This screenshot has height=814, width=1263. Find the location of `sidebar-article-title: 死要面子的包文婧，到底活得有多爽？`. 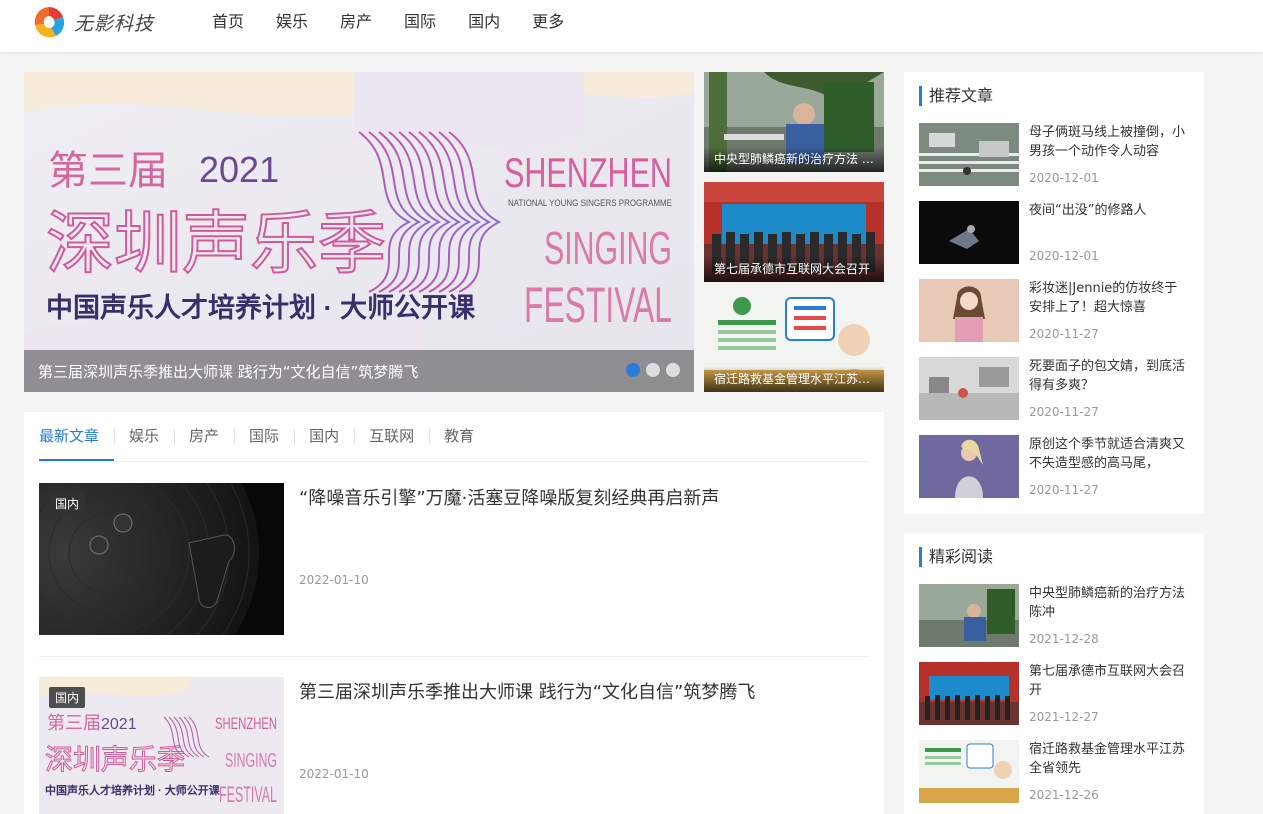

sidebar-article-title: 死要面子的包文婧，到底活得有多爽？ is located at coordinates (1107, 376).